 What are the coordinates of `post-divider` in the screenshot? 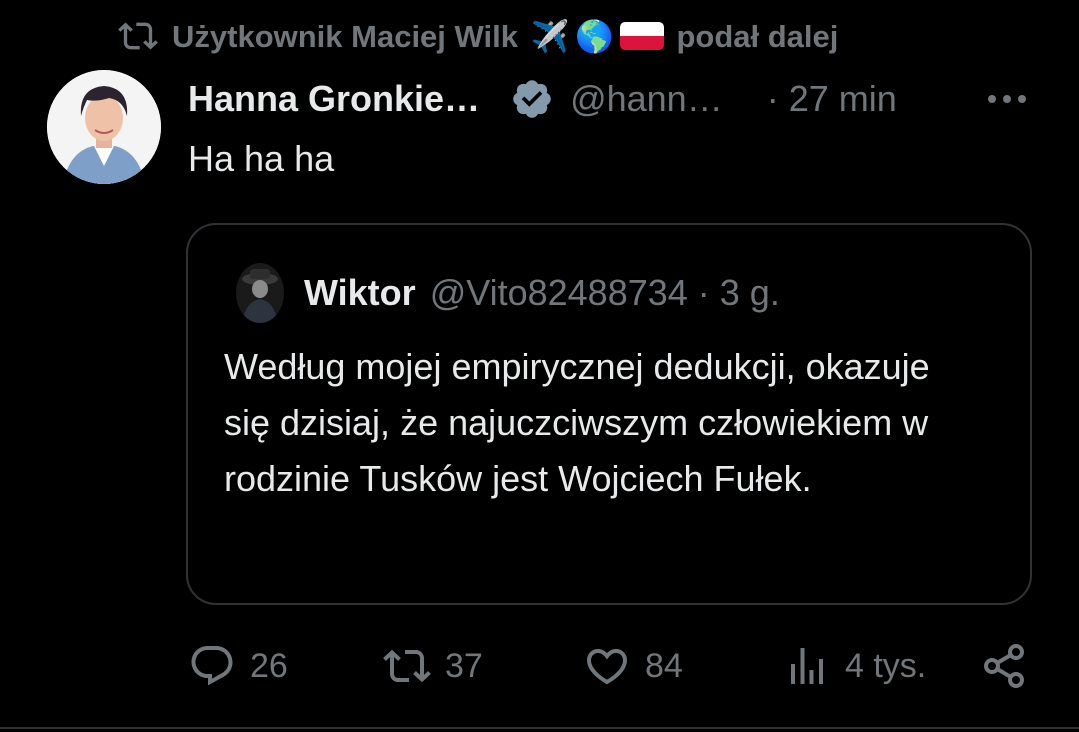 It's located at (539, 728).